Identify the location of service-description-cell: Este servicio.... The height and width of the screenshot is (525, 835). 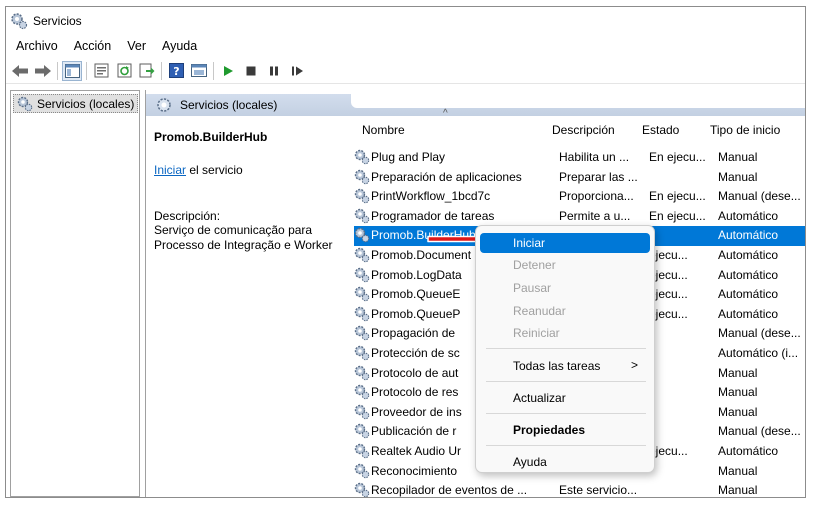
(598, 490).